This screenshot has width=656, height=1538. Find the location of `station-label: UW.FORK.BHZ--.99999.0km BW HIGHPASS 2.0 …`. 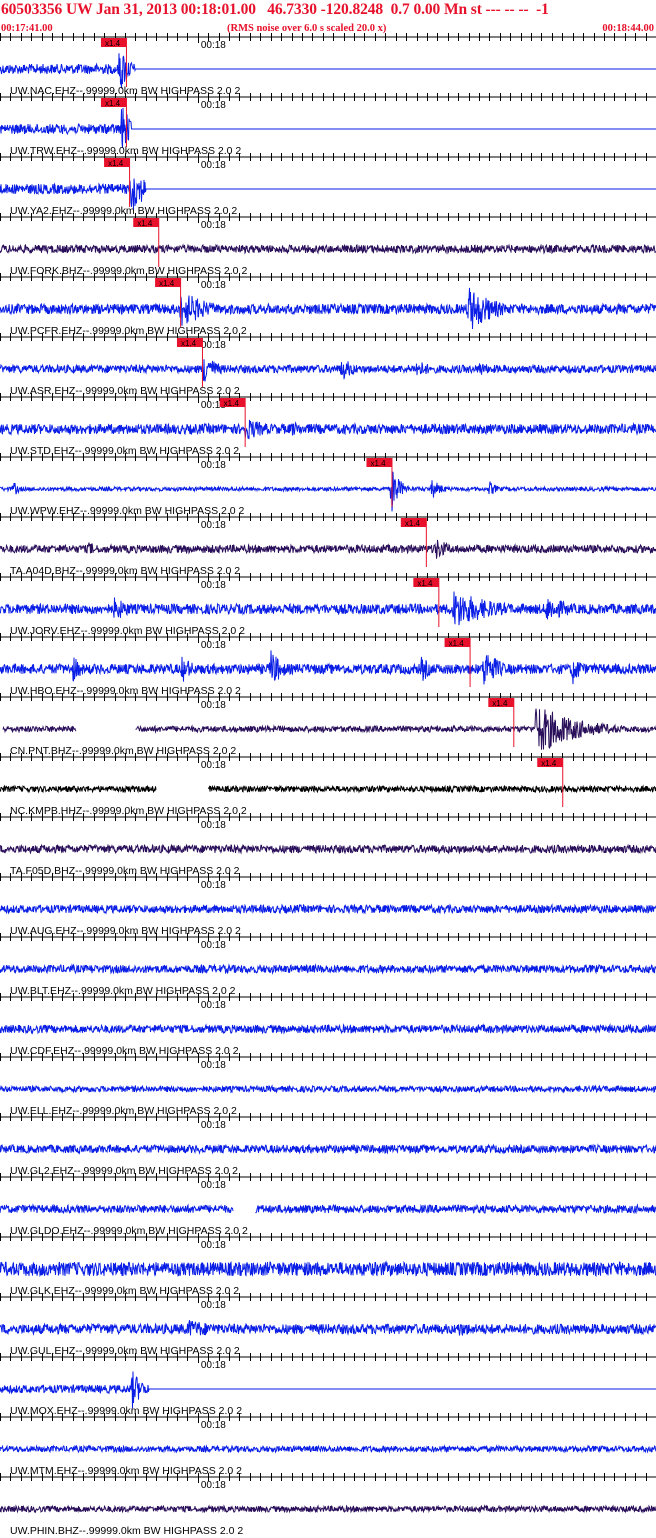

station-label: UW.FORK.BHZ--.99999.0km BW HIGHPASS 2.0 … is located at coordinates (128, 271).